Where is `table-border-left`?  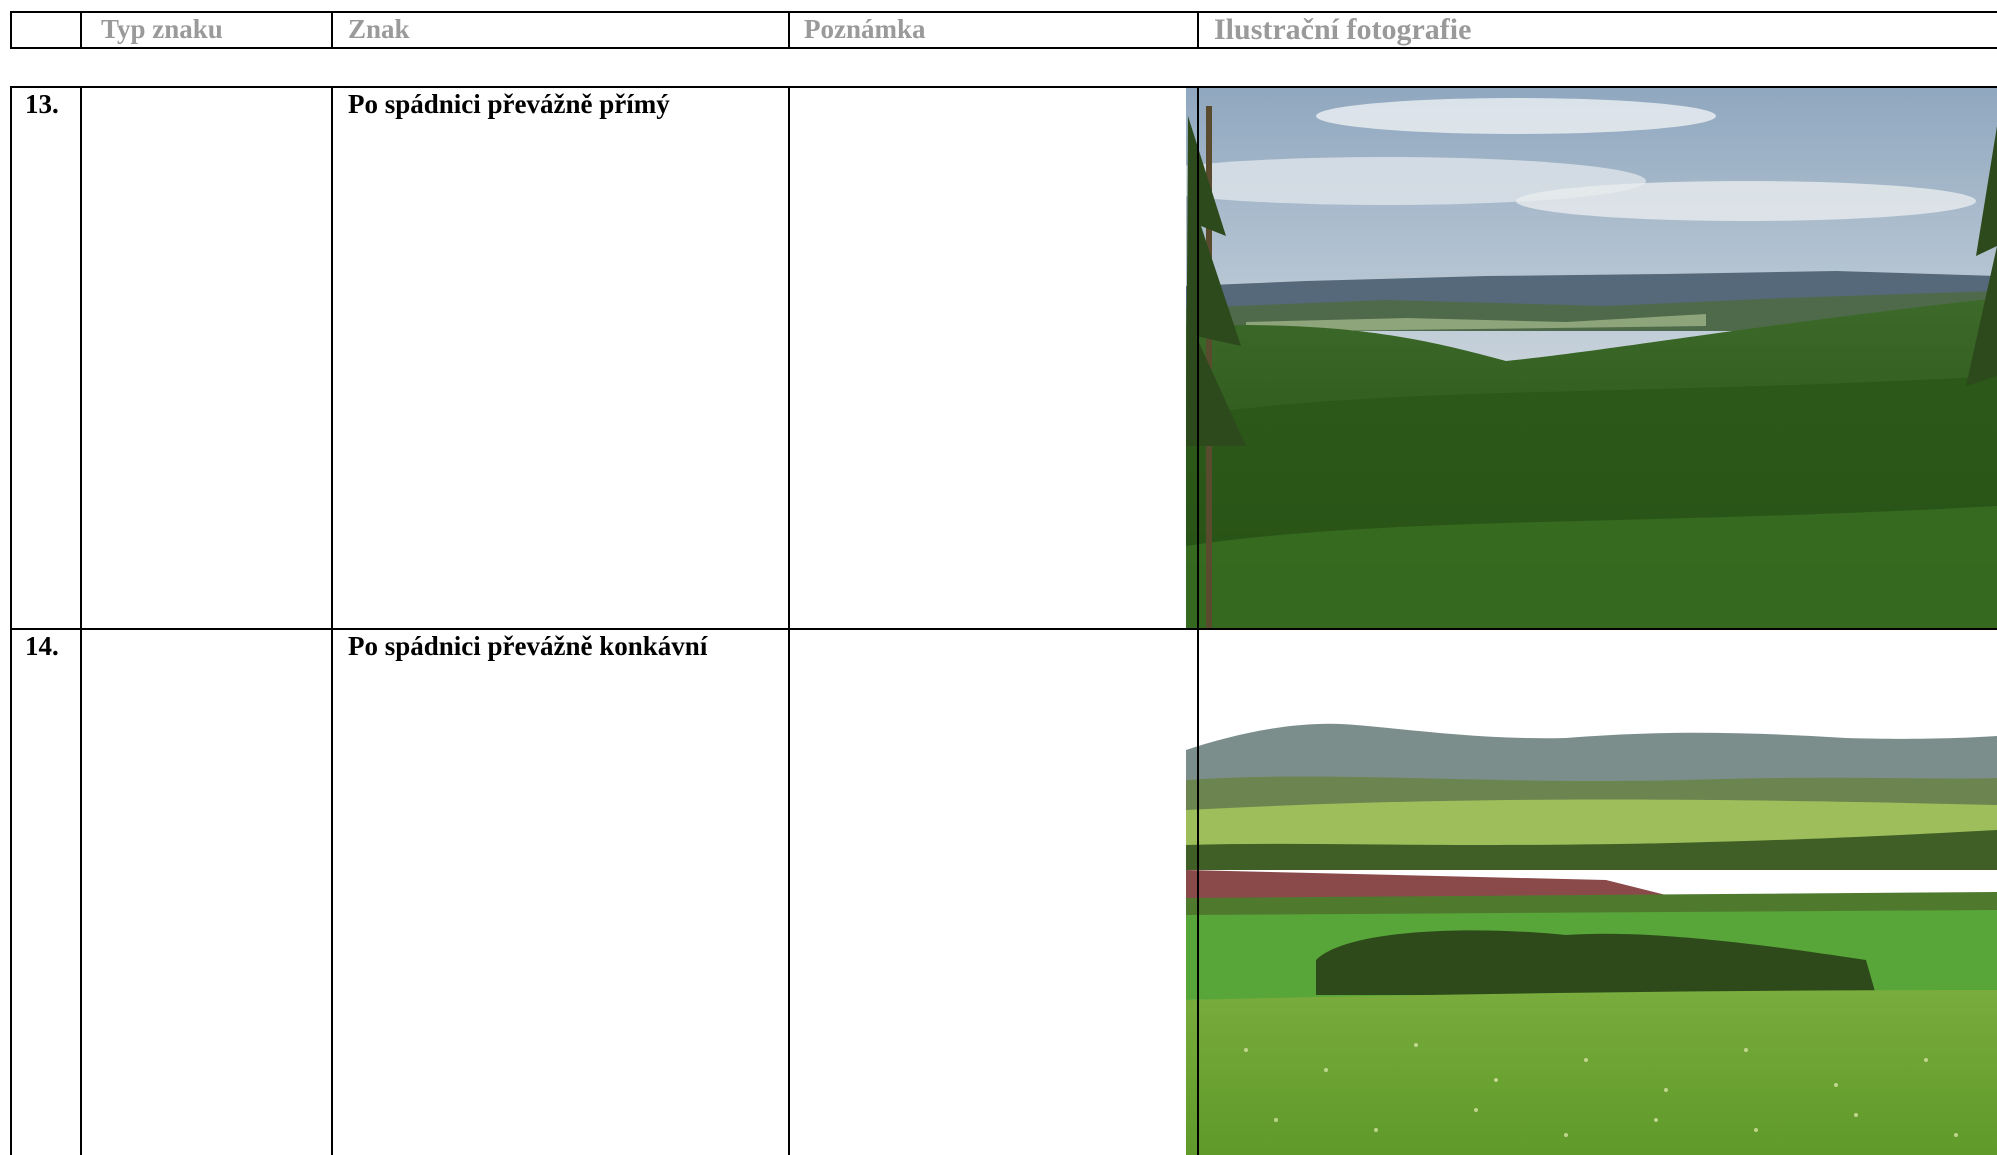 table-border-left is located at coordinates (11, 620).